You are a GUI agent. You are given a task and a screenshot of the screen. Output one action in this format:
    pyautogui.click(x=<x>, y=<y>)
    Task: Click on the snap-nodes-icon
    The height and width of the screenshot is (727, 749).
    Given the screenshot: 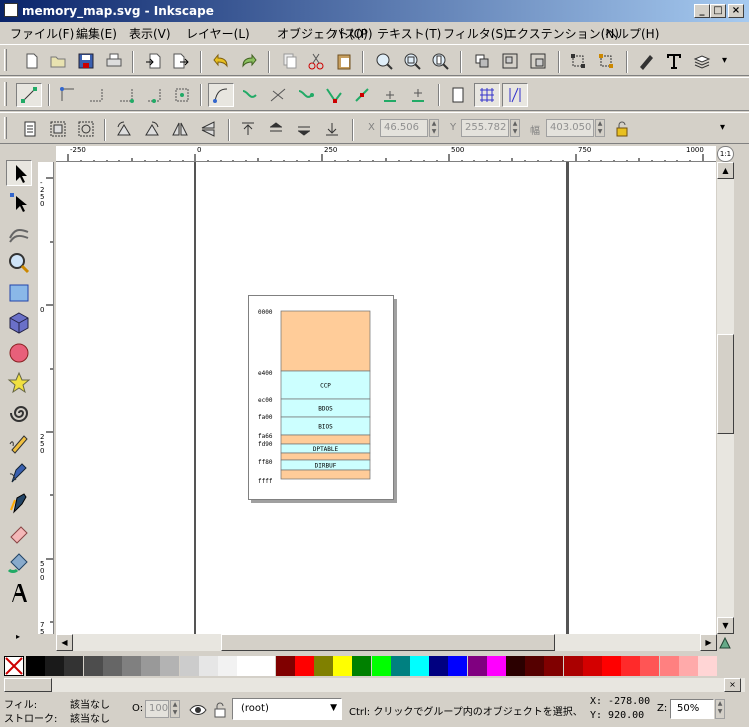 What is the action you would take?
    pyautogui.click(x=221, y=95)
    